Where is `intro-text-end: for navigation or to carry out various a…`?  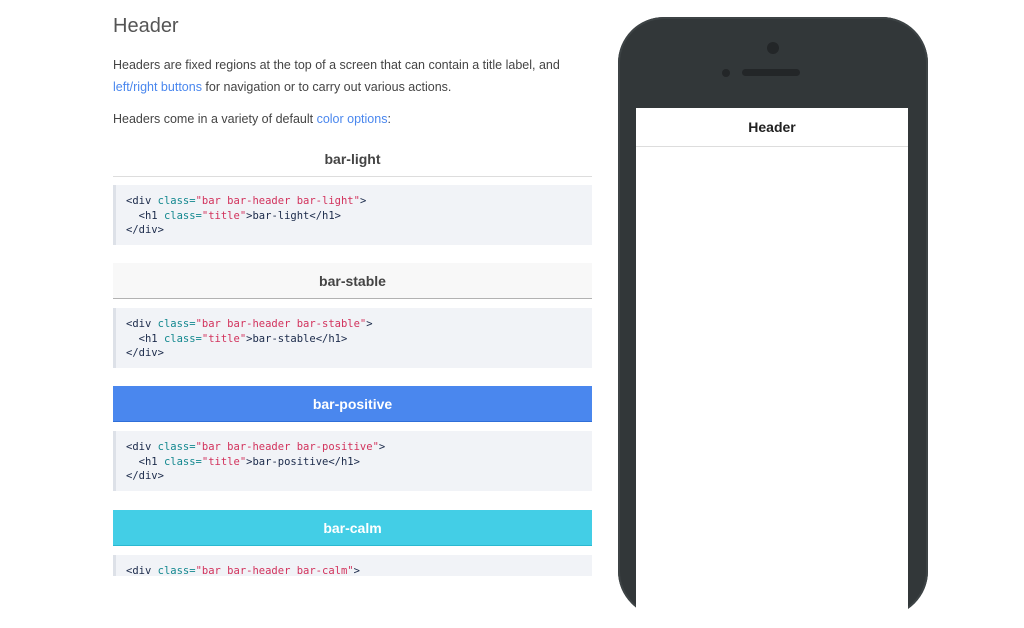
intro-text-end: for navigation or to carry out various a… is located at coordinates (326, 87).